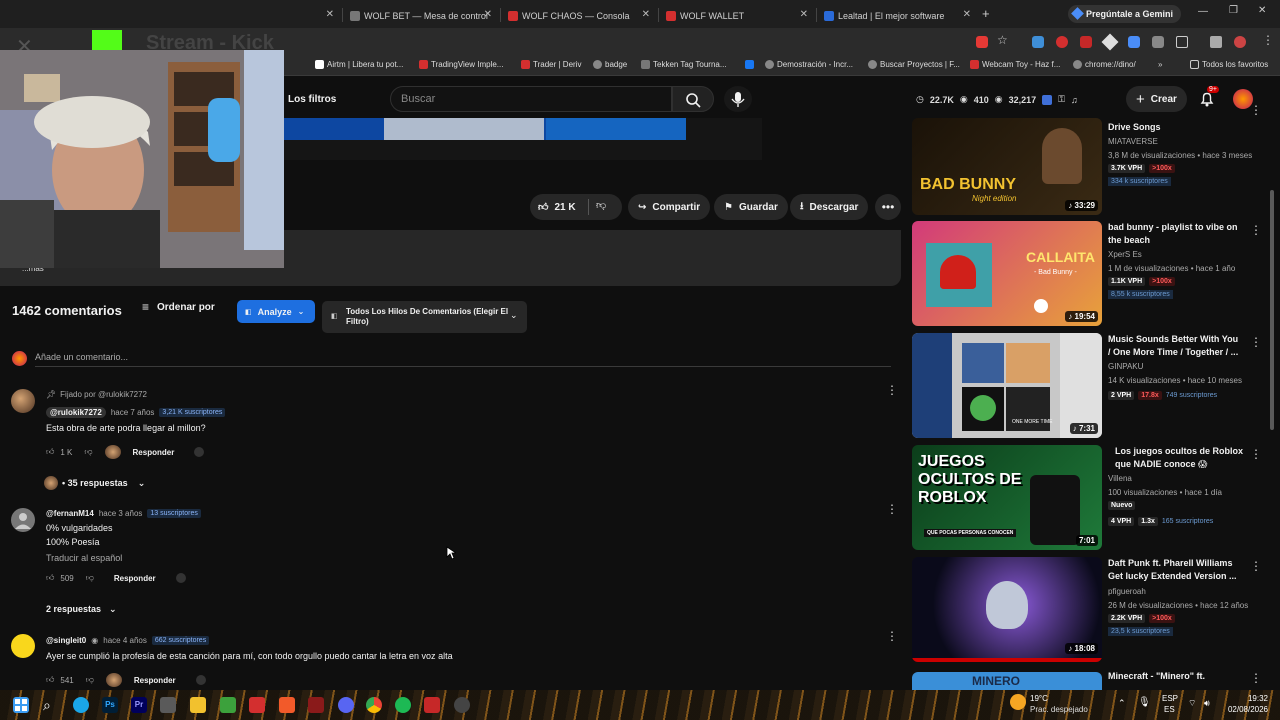  Describe the element at coordinates (1169, 709) in the screenshot. I see `language-indicator-sub: ES` at that location.